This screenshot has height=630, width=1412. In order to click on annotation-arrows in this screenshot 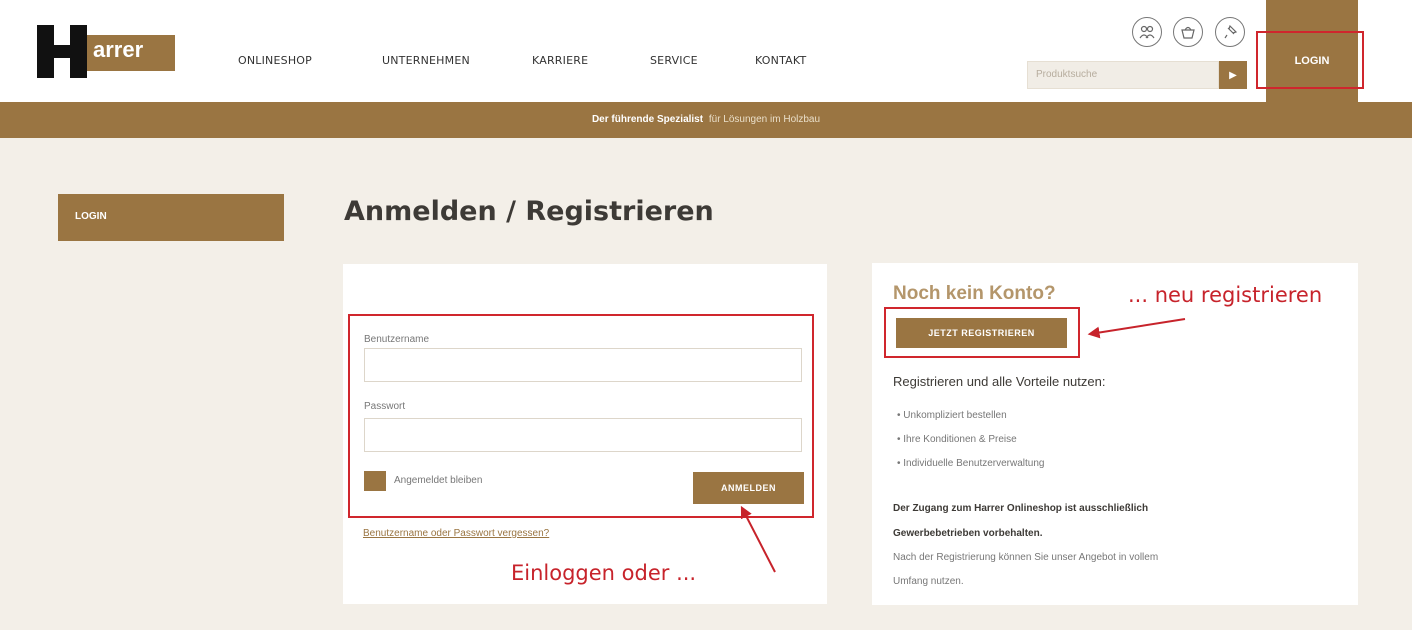, I will do `click(963, 445)`.